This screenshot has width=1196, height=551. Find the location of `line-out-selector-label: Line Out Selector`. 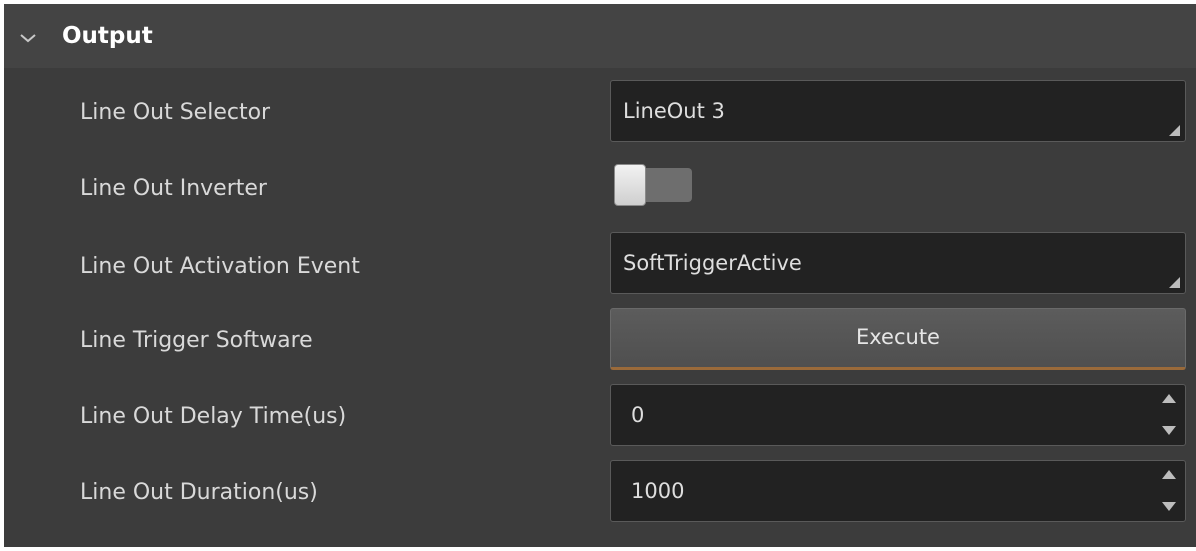

line-out-selector-label: Line Out Selector is located at coordinates (175, 112).